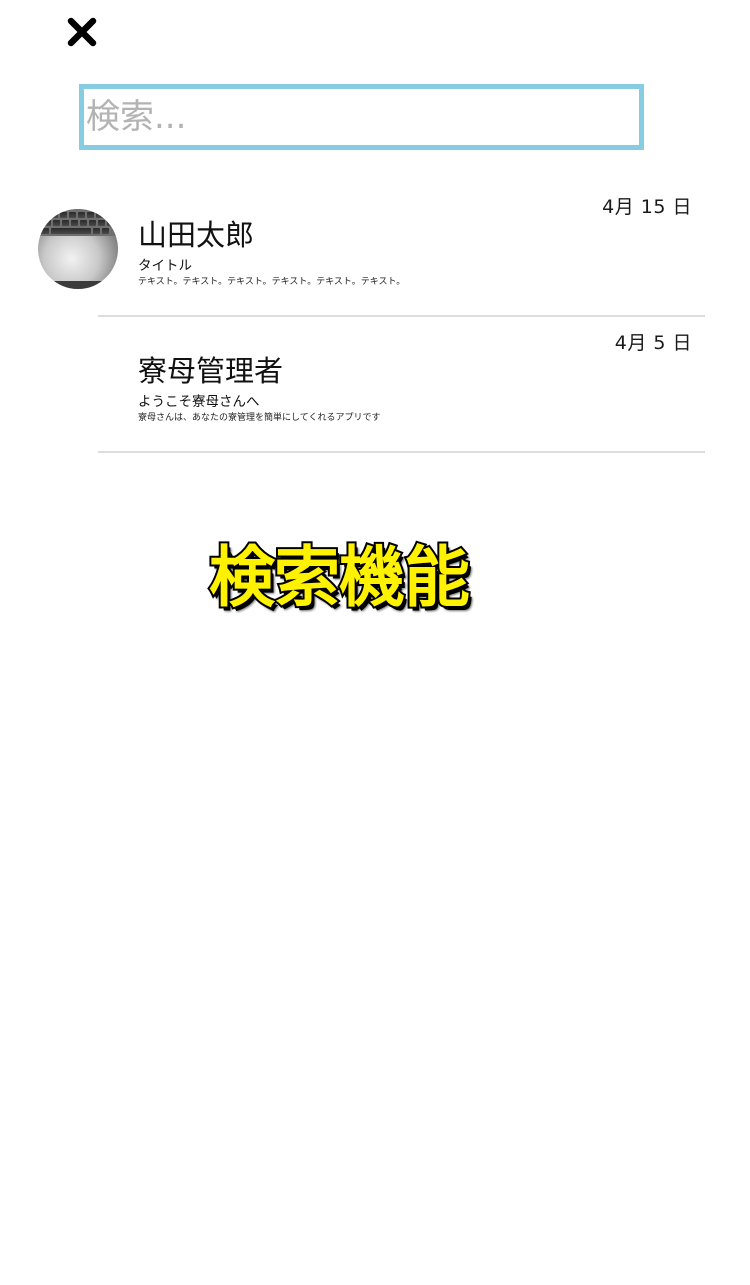  I want to click on close-button, so click(82, 32).